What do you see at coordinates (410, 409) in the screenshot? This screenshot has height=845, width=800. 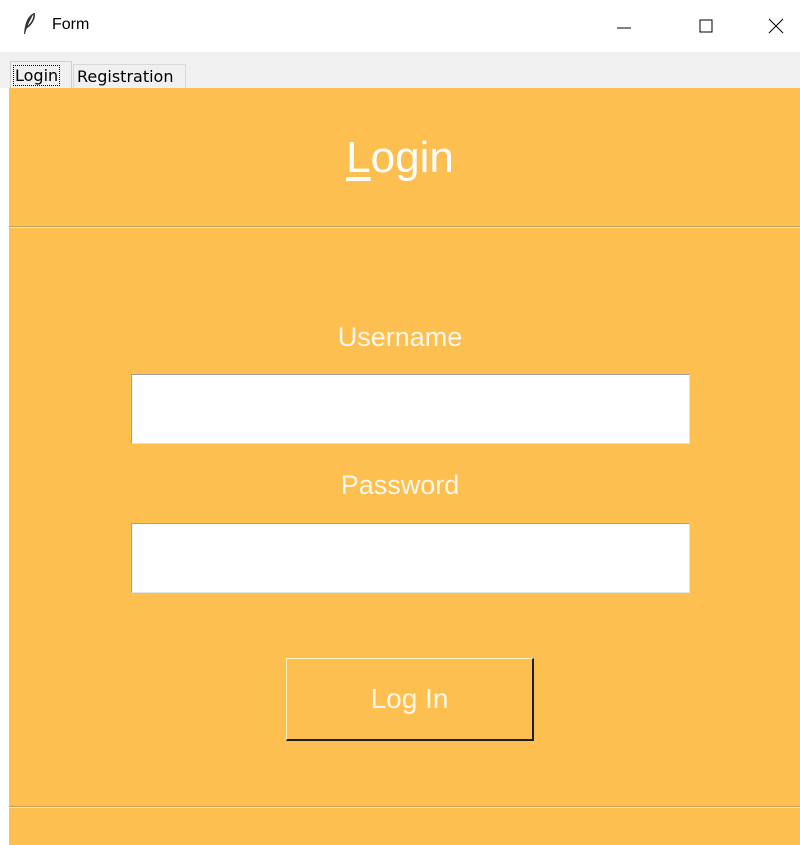 I see `username-input` at bounding box center [410, 409].